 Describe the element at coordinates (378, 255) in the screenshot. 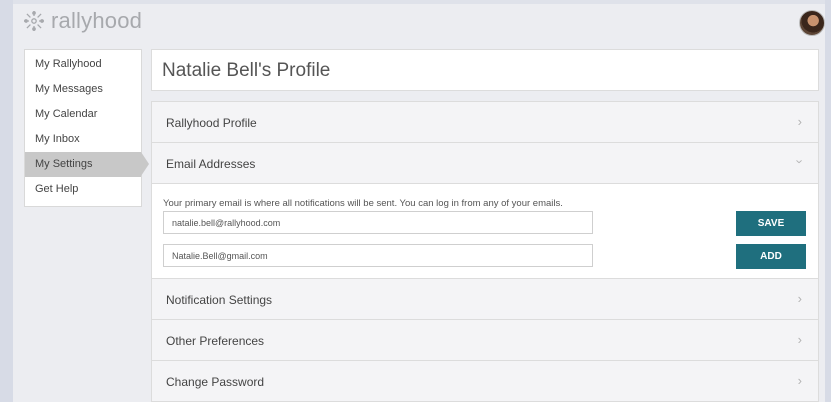

I see `secondary-email-field` at that location.